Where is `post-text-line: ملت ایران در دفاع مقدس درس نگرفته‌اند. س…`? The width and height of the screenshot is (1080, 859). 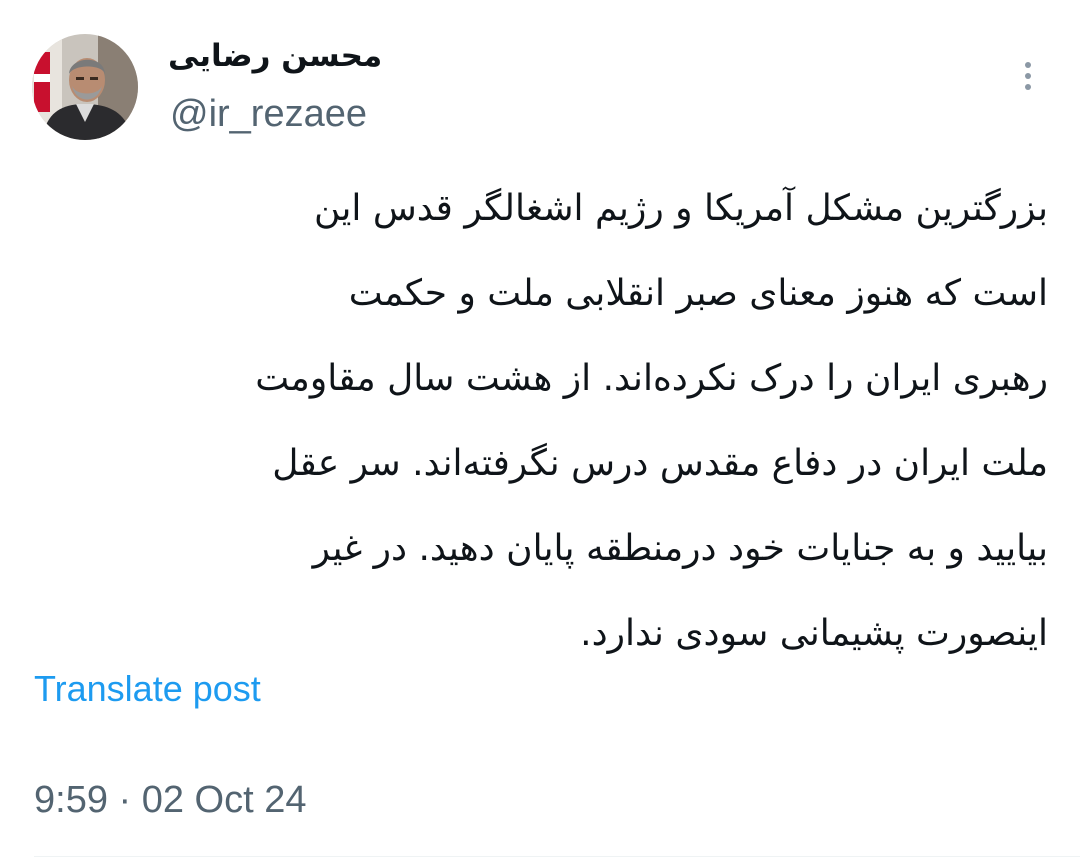
post-text-line: ملت ایران در دفاع مقدس درس نگرفته‌اند. س… is located at coordinates (660, 463).